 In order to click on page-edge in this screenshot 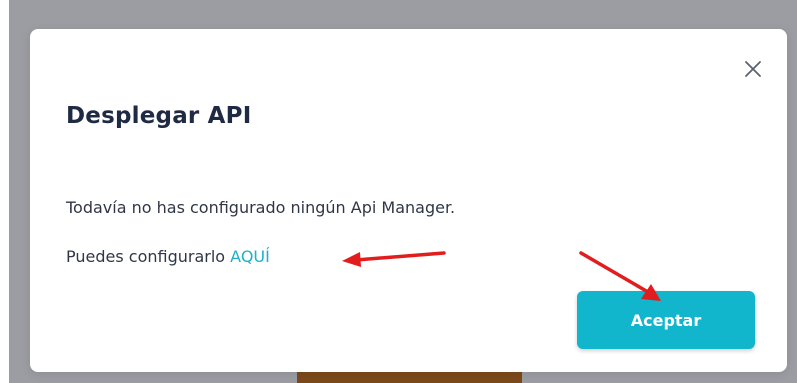, I will do `click(4, 191)`.